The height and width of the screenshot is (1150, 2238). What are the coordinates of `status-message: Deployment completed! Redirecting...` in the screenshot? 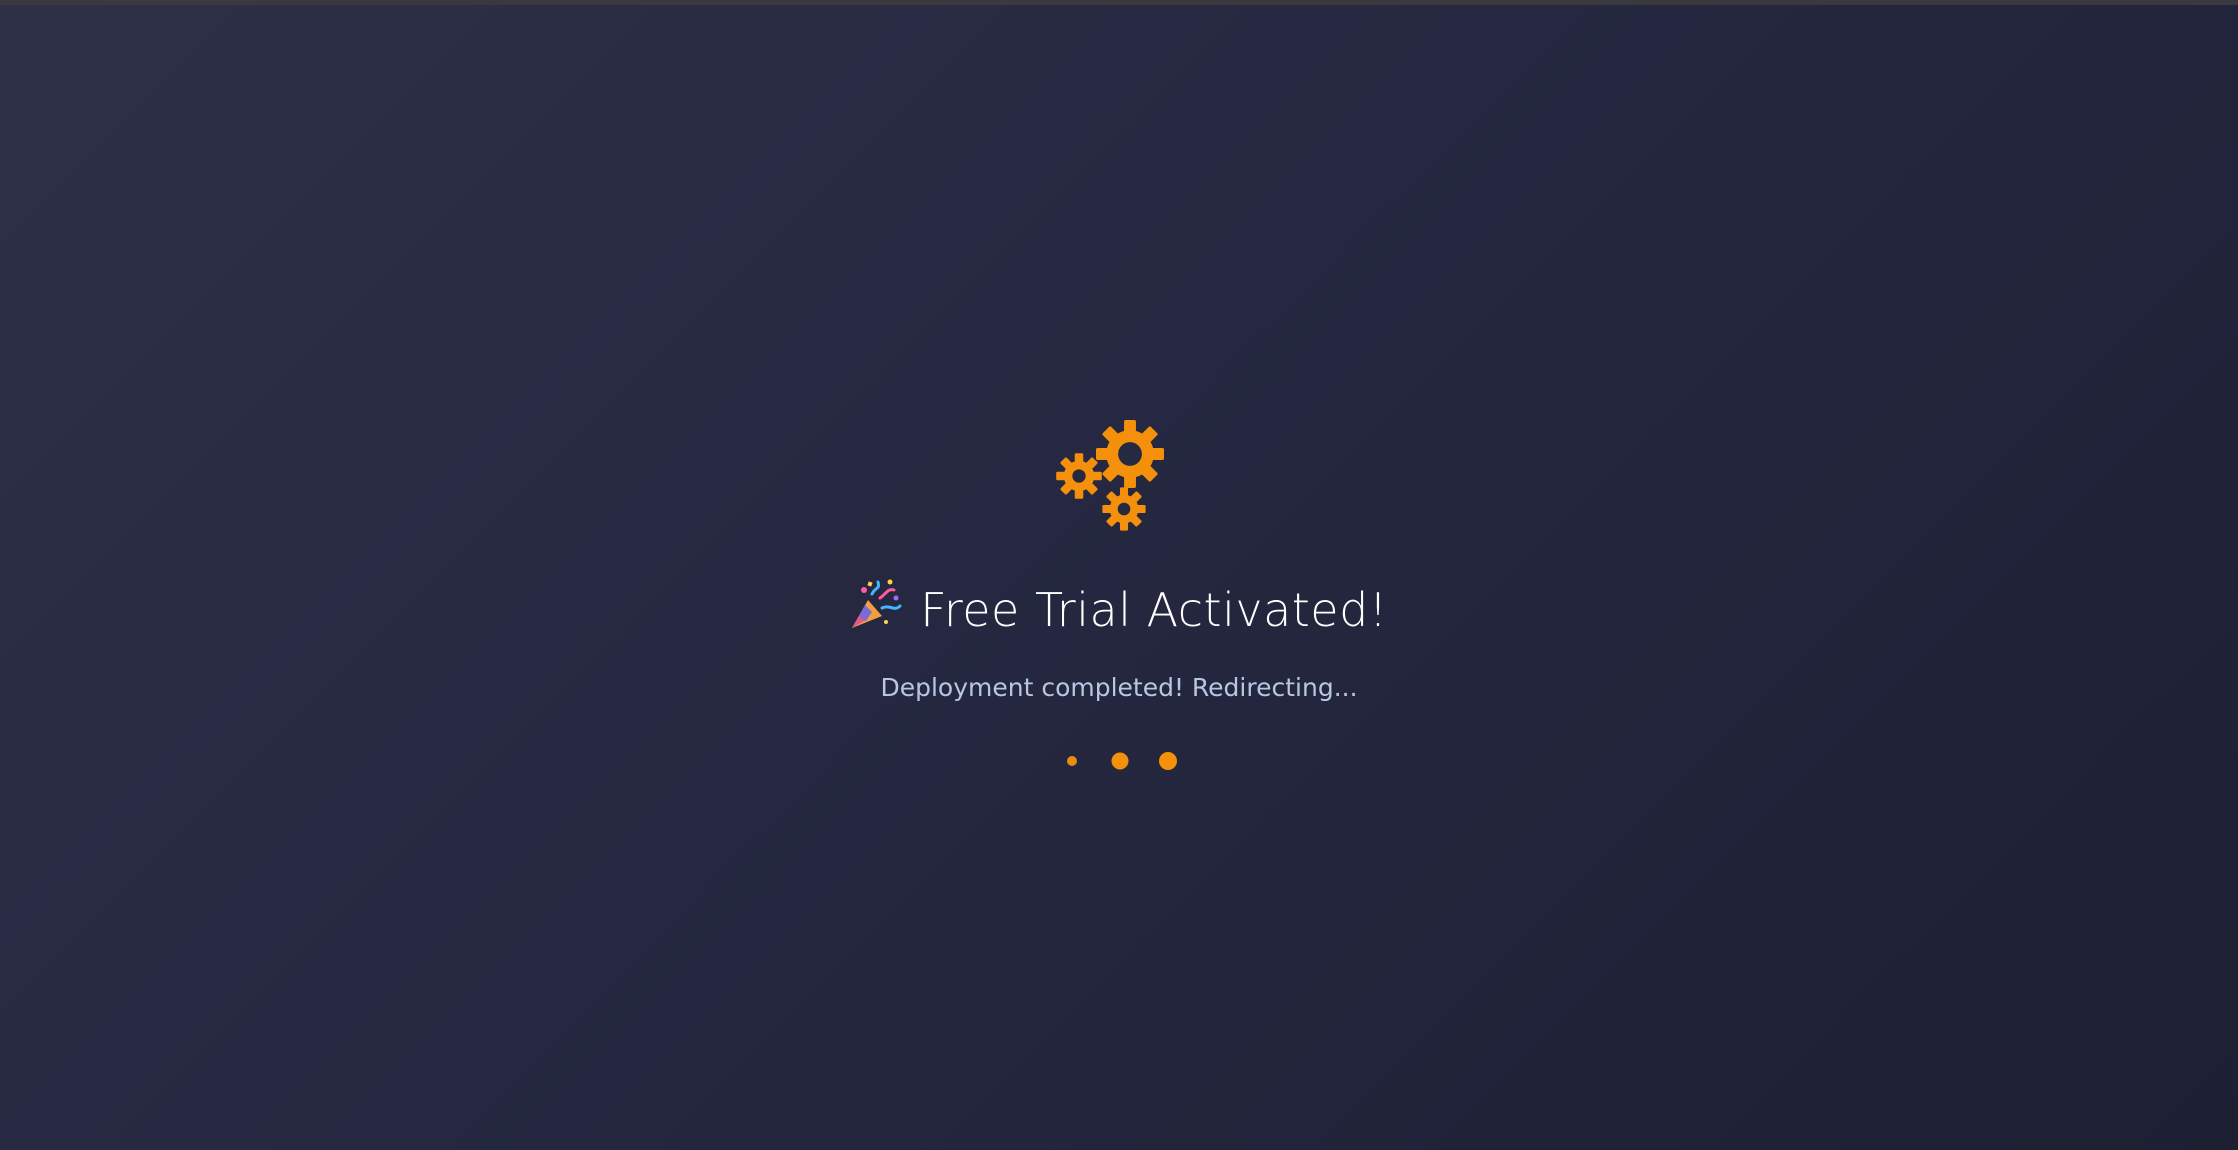 It's located at (1119, 687).